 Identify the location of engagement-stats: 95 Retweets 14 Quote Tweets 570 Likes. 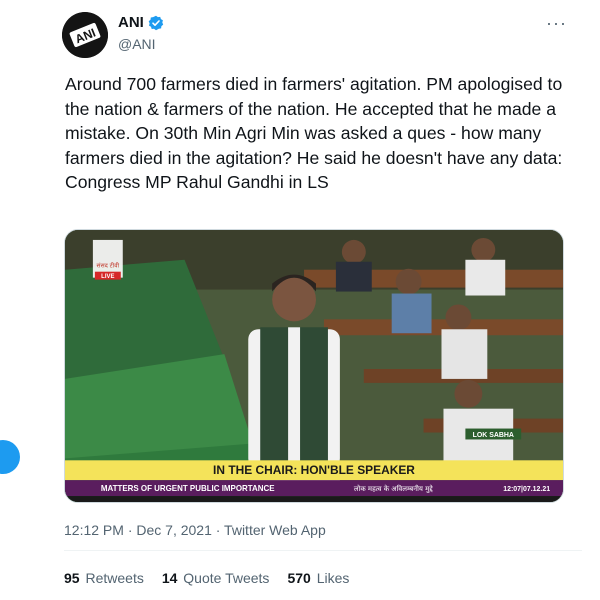
(215, 578).